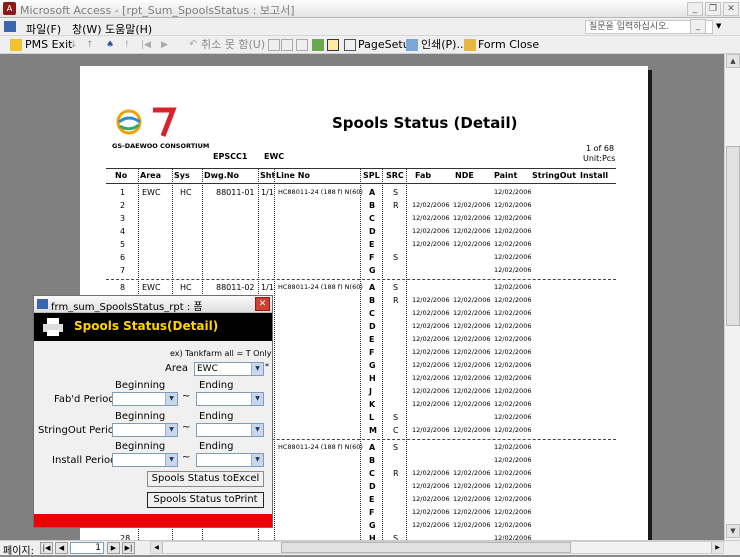 This screenshot has height=557, width=740. I want to click on group-dwg: 88011-01, so click(235, 192).